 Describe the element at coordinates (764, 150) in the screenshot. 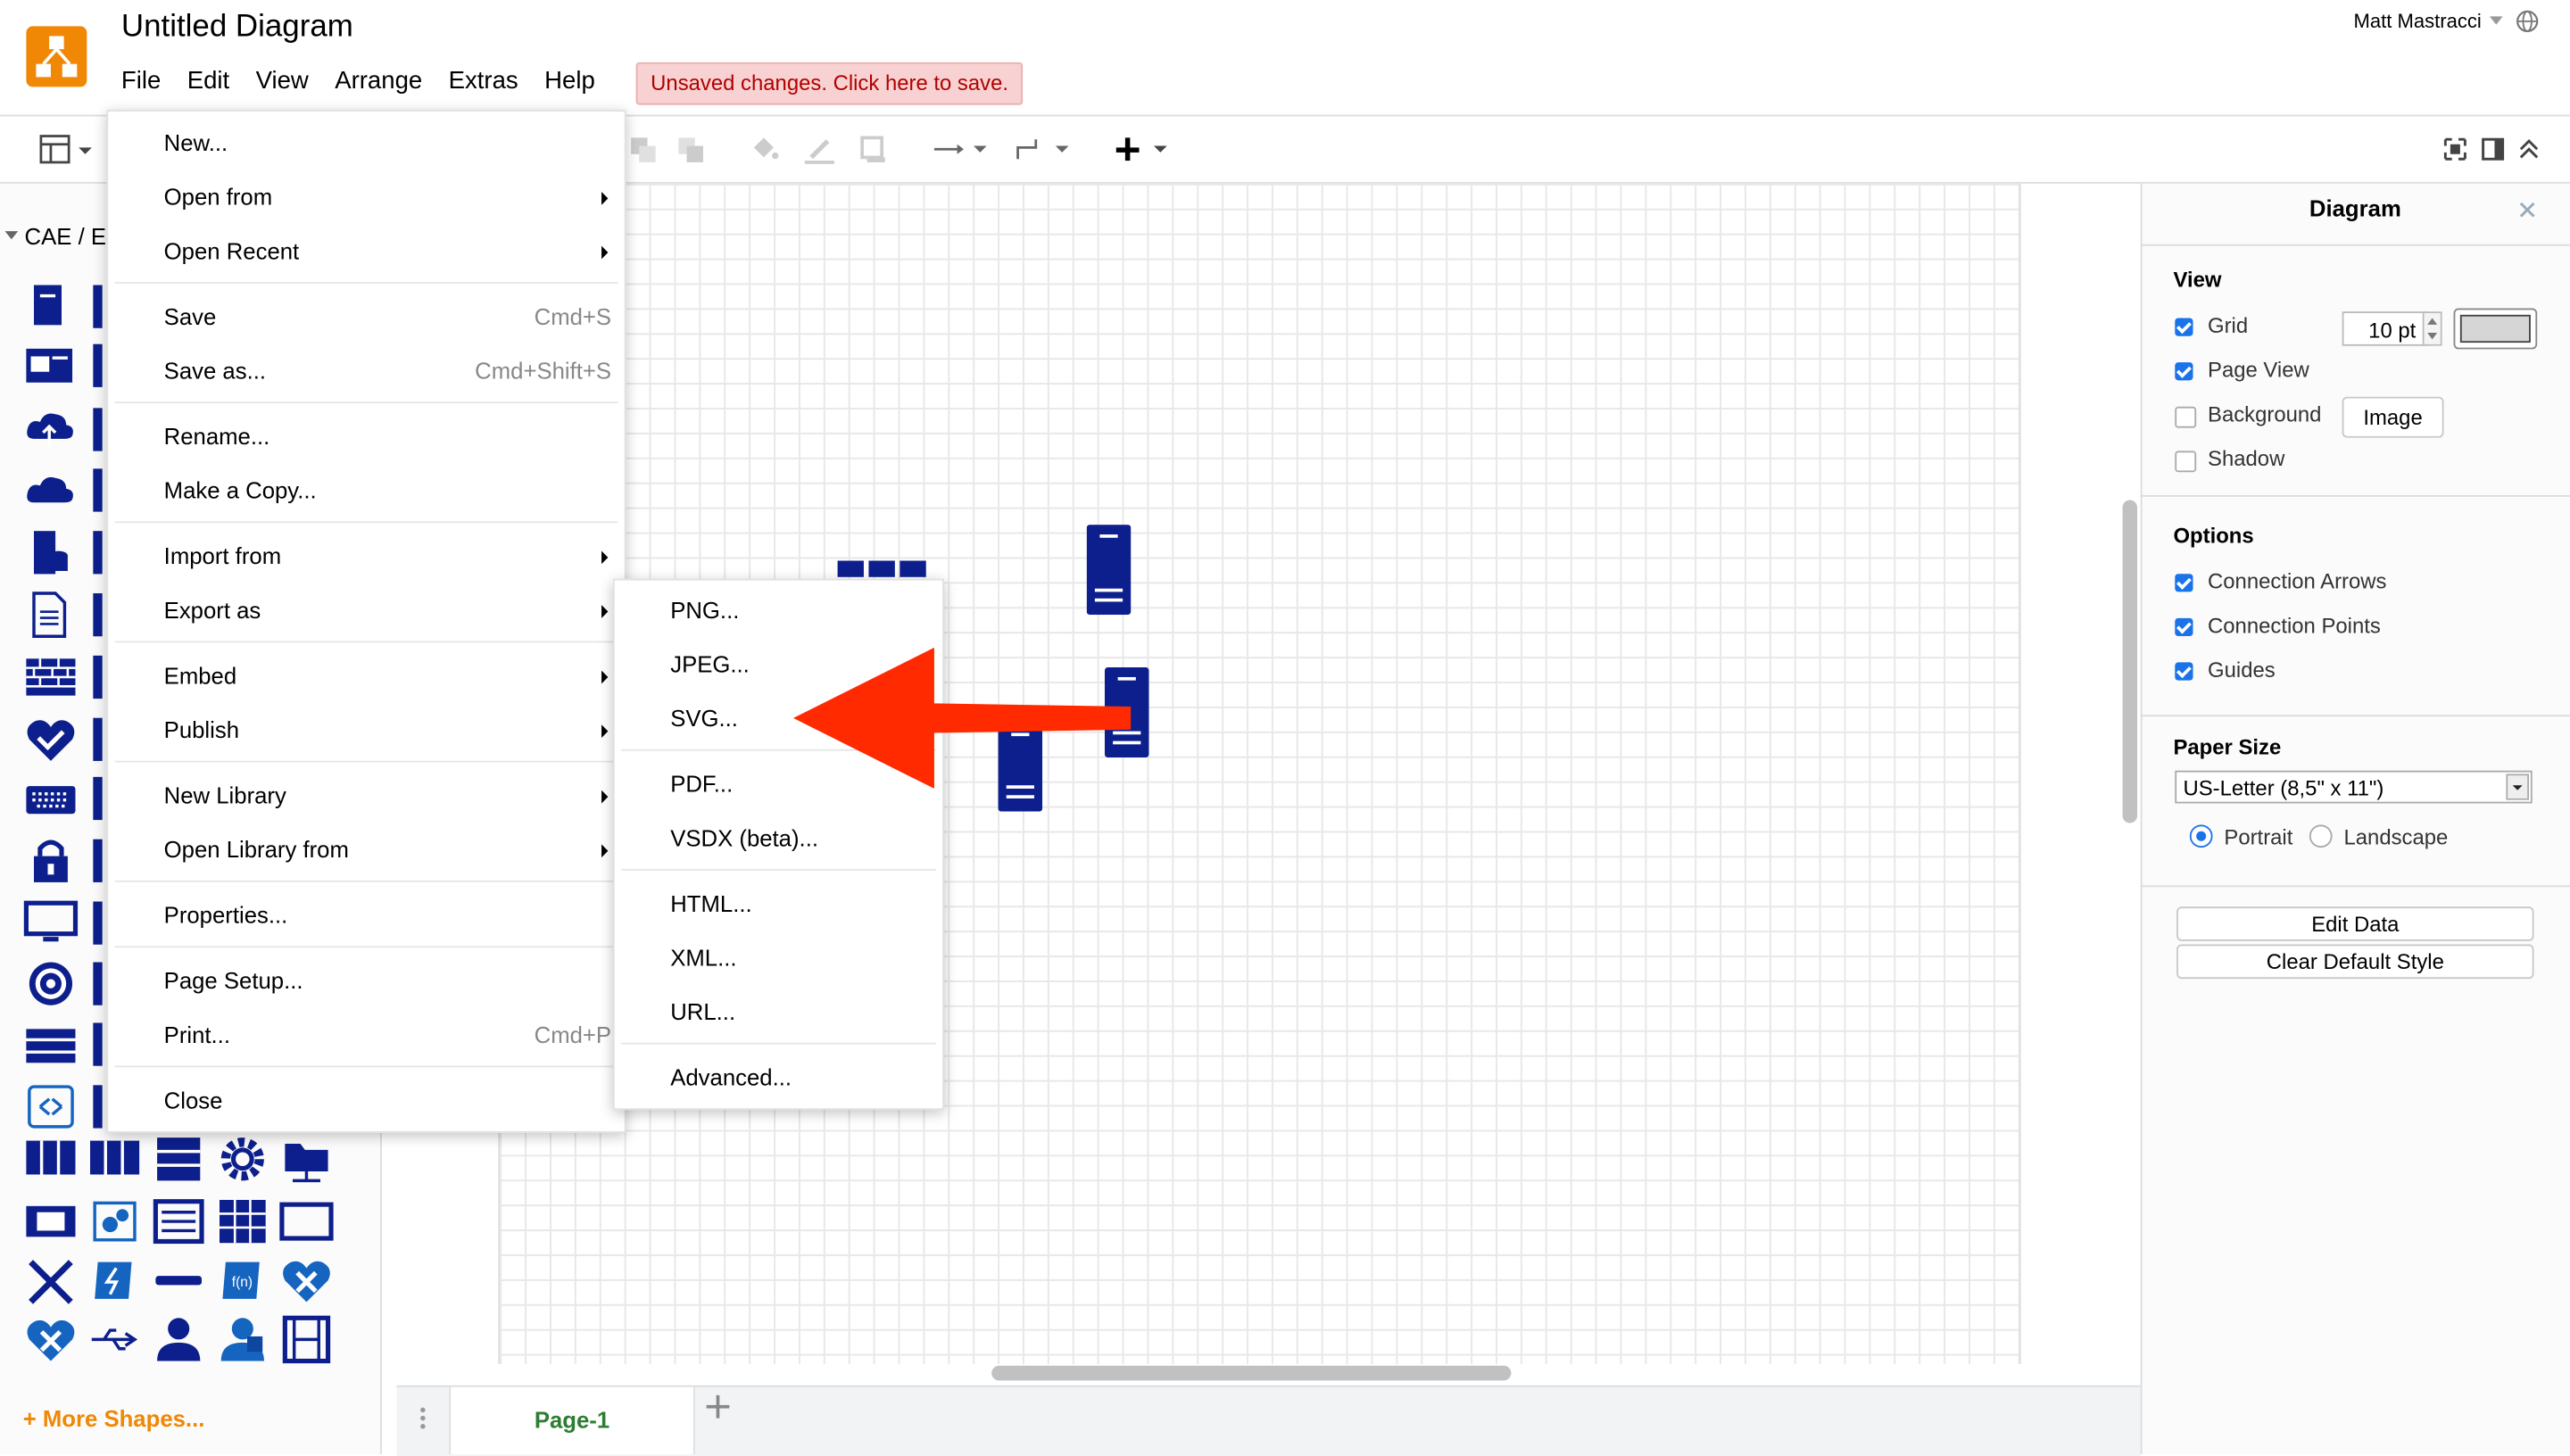

I see `fill-color-icon` at that location.